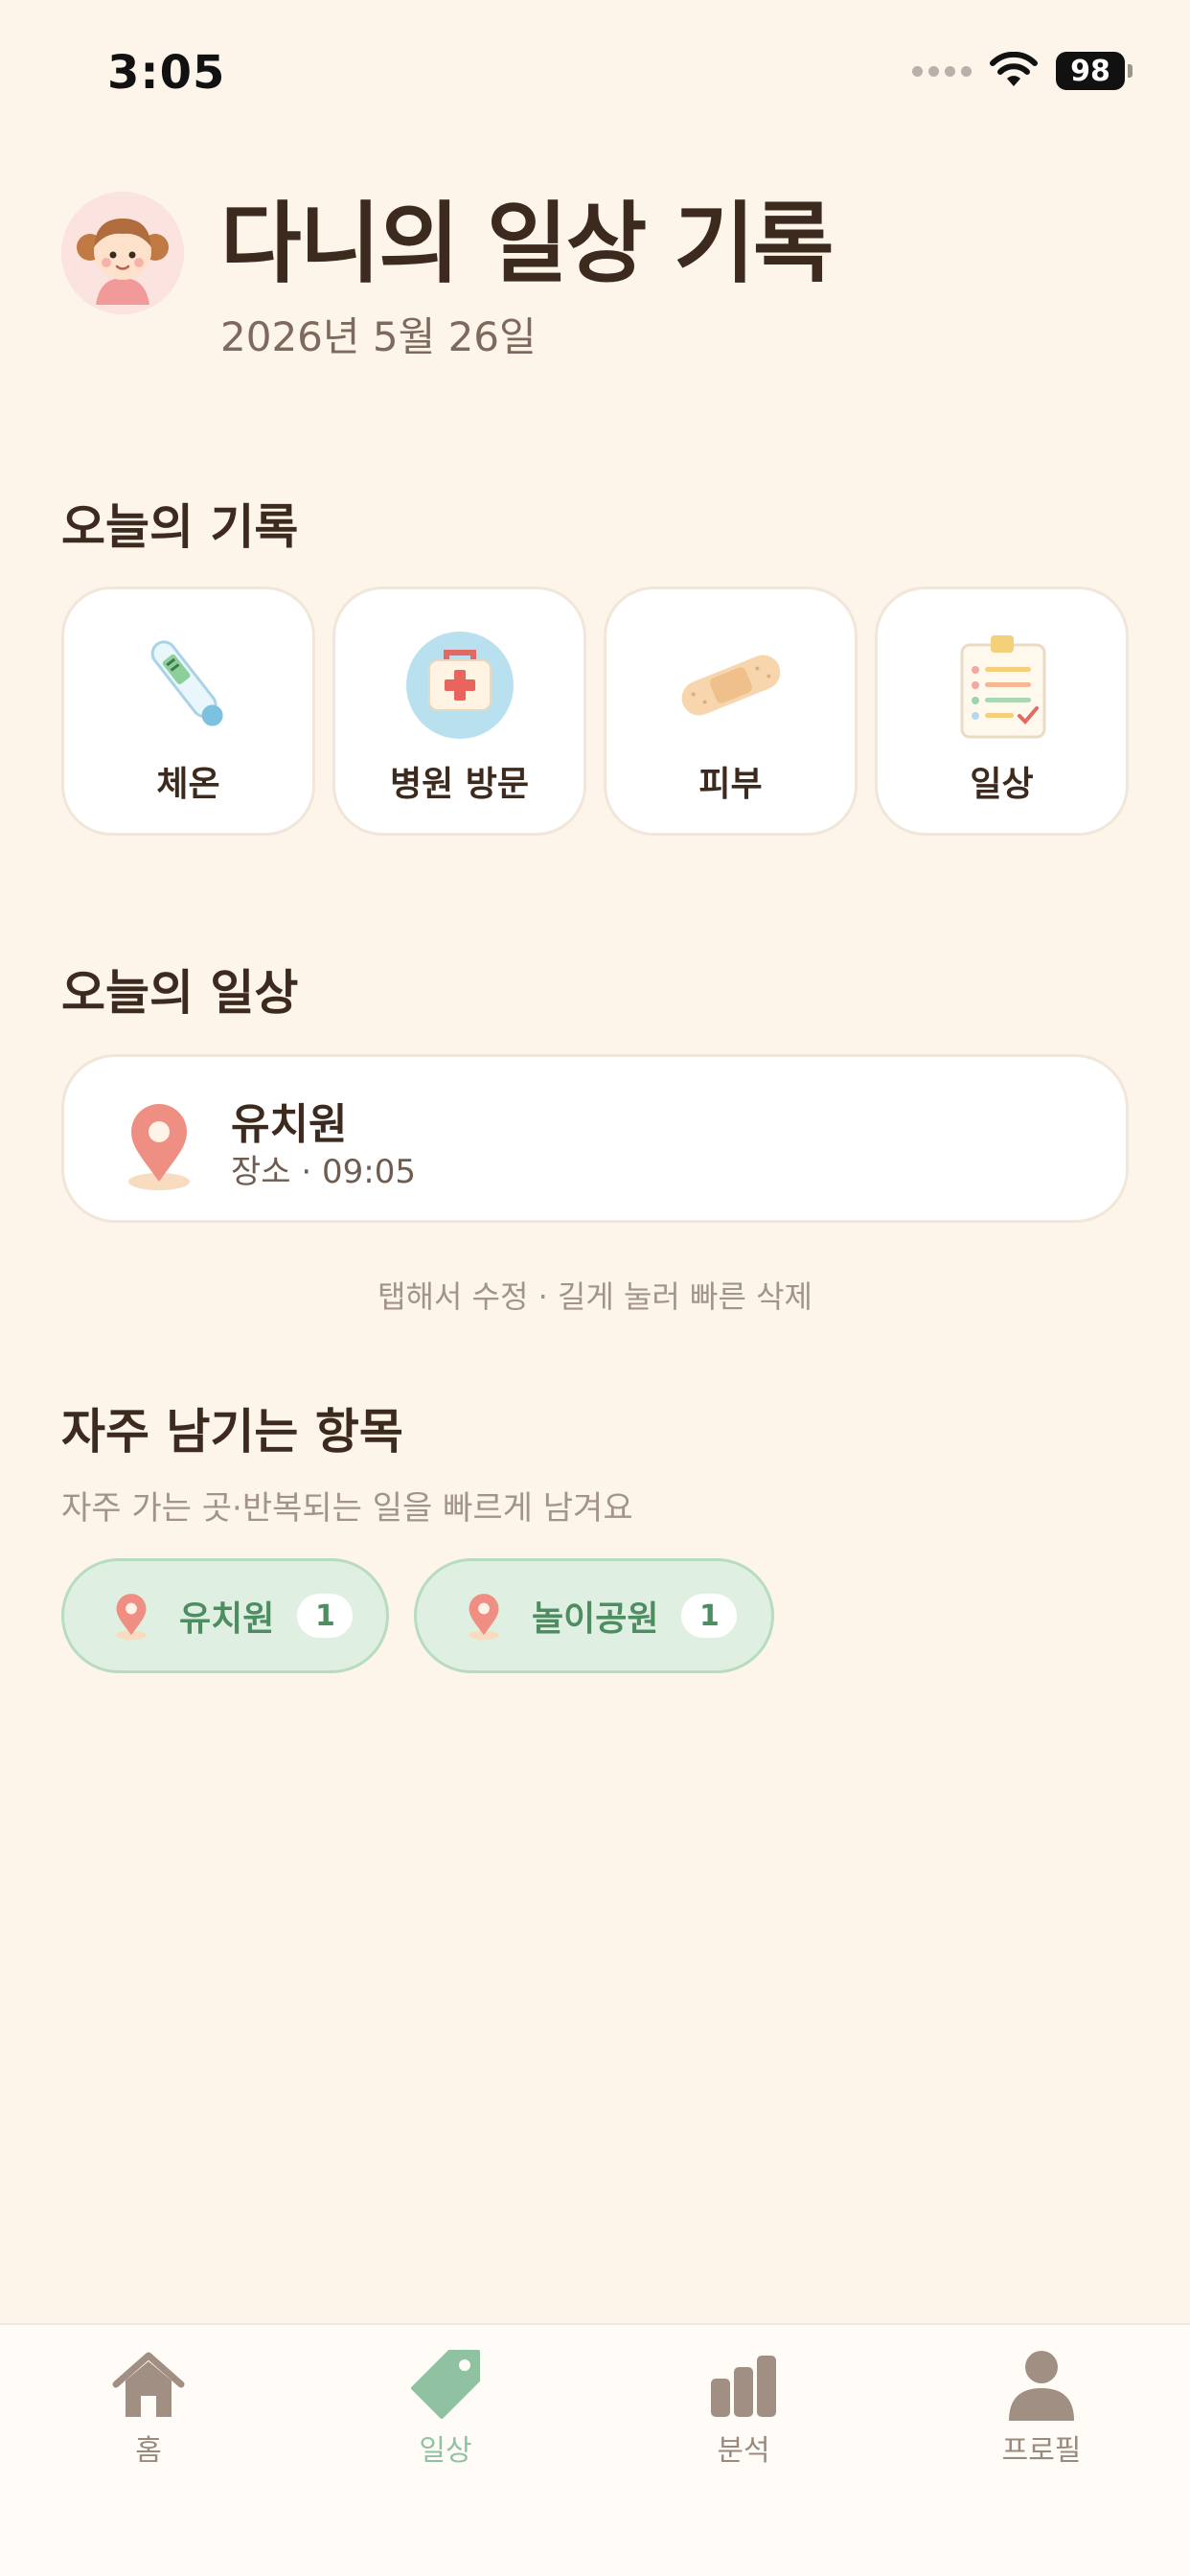  Describe the element at coordinates (180, 527) in the screenshot. I see `section-title-today-records: 오늘의 기록` at that location.